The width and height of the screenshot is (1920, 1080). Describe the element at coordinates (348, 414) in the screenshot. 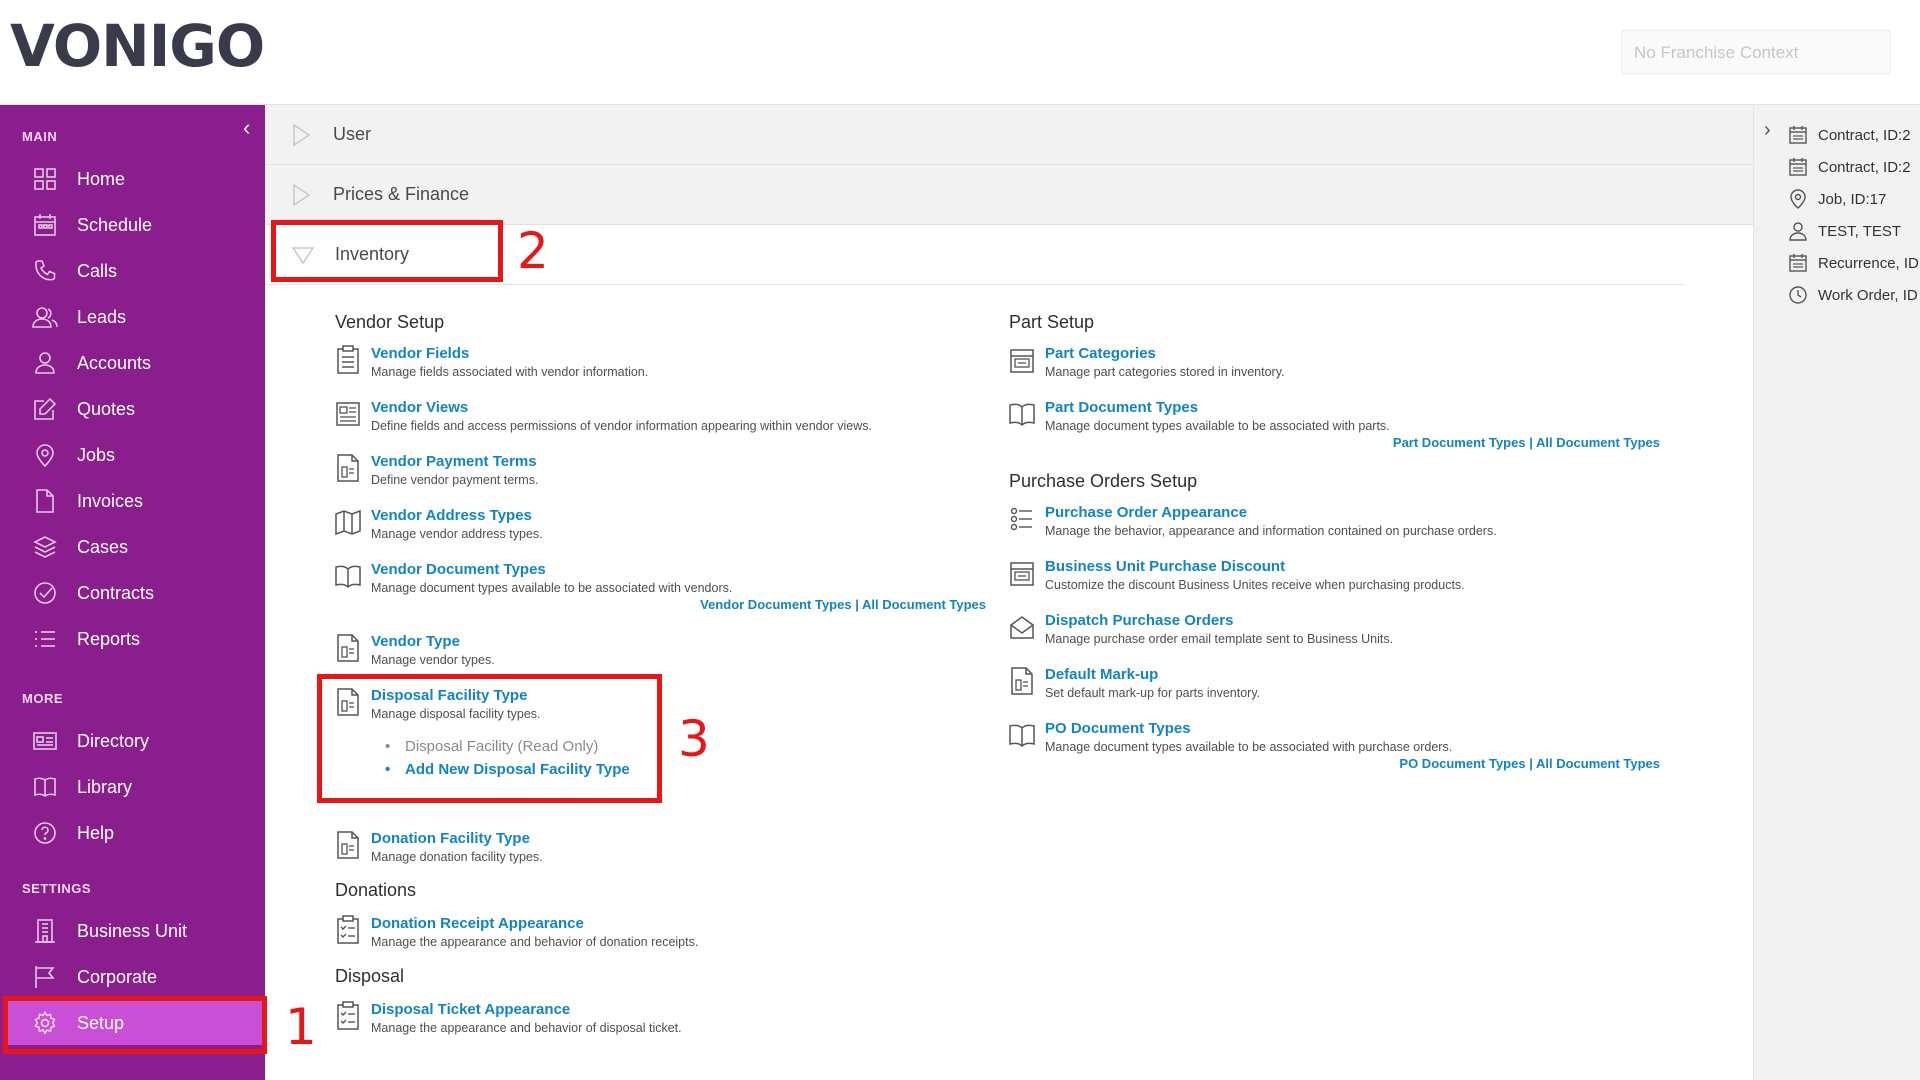

I see `views-icon` at that location.